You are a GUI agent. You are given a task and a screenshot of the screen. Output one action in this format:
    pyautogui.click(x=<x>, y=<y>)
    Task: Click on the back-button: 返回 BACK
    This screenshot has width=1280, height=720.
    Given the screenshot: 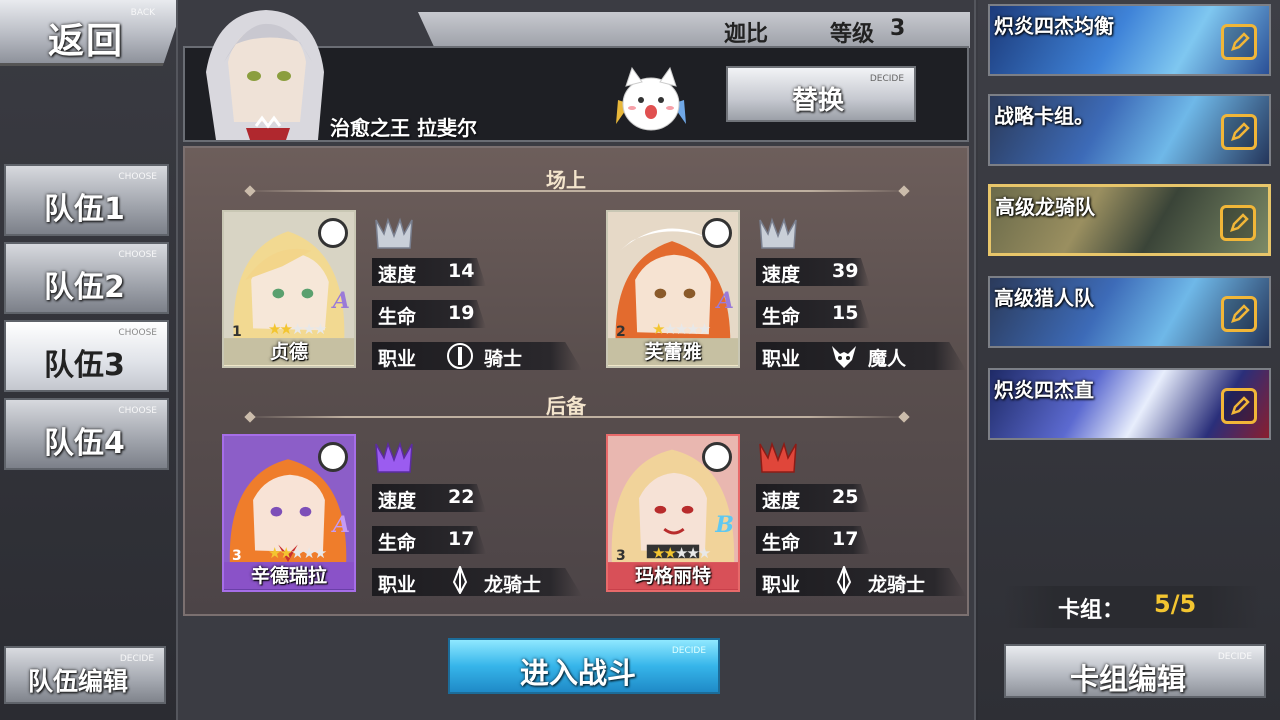 What is the action you would take?
    pyautogui.click(x=92, y=33)
    